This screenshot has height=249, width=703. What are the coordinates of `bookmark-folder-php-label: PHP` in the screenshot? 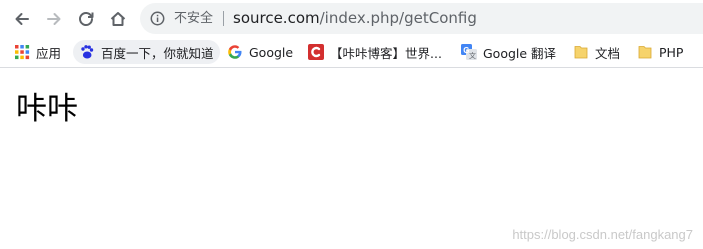 It's located at (671, 52).